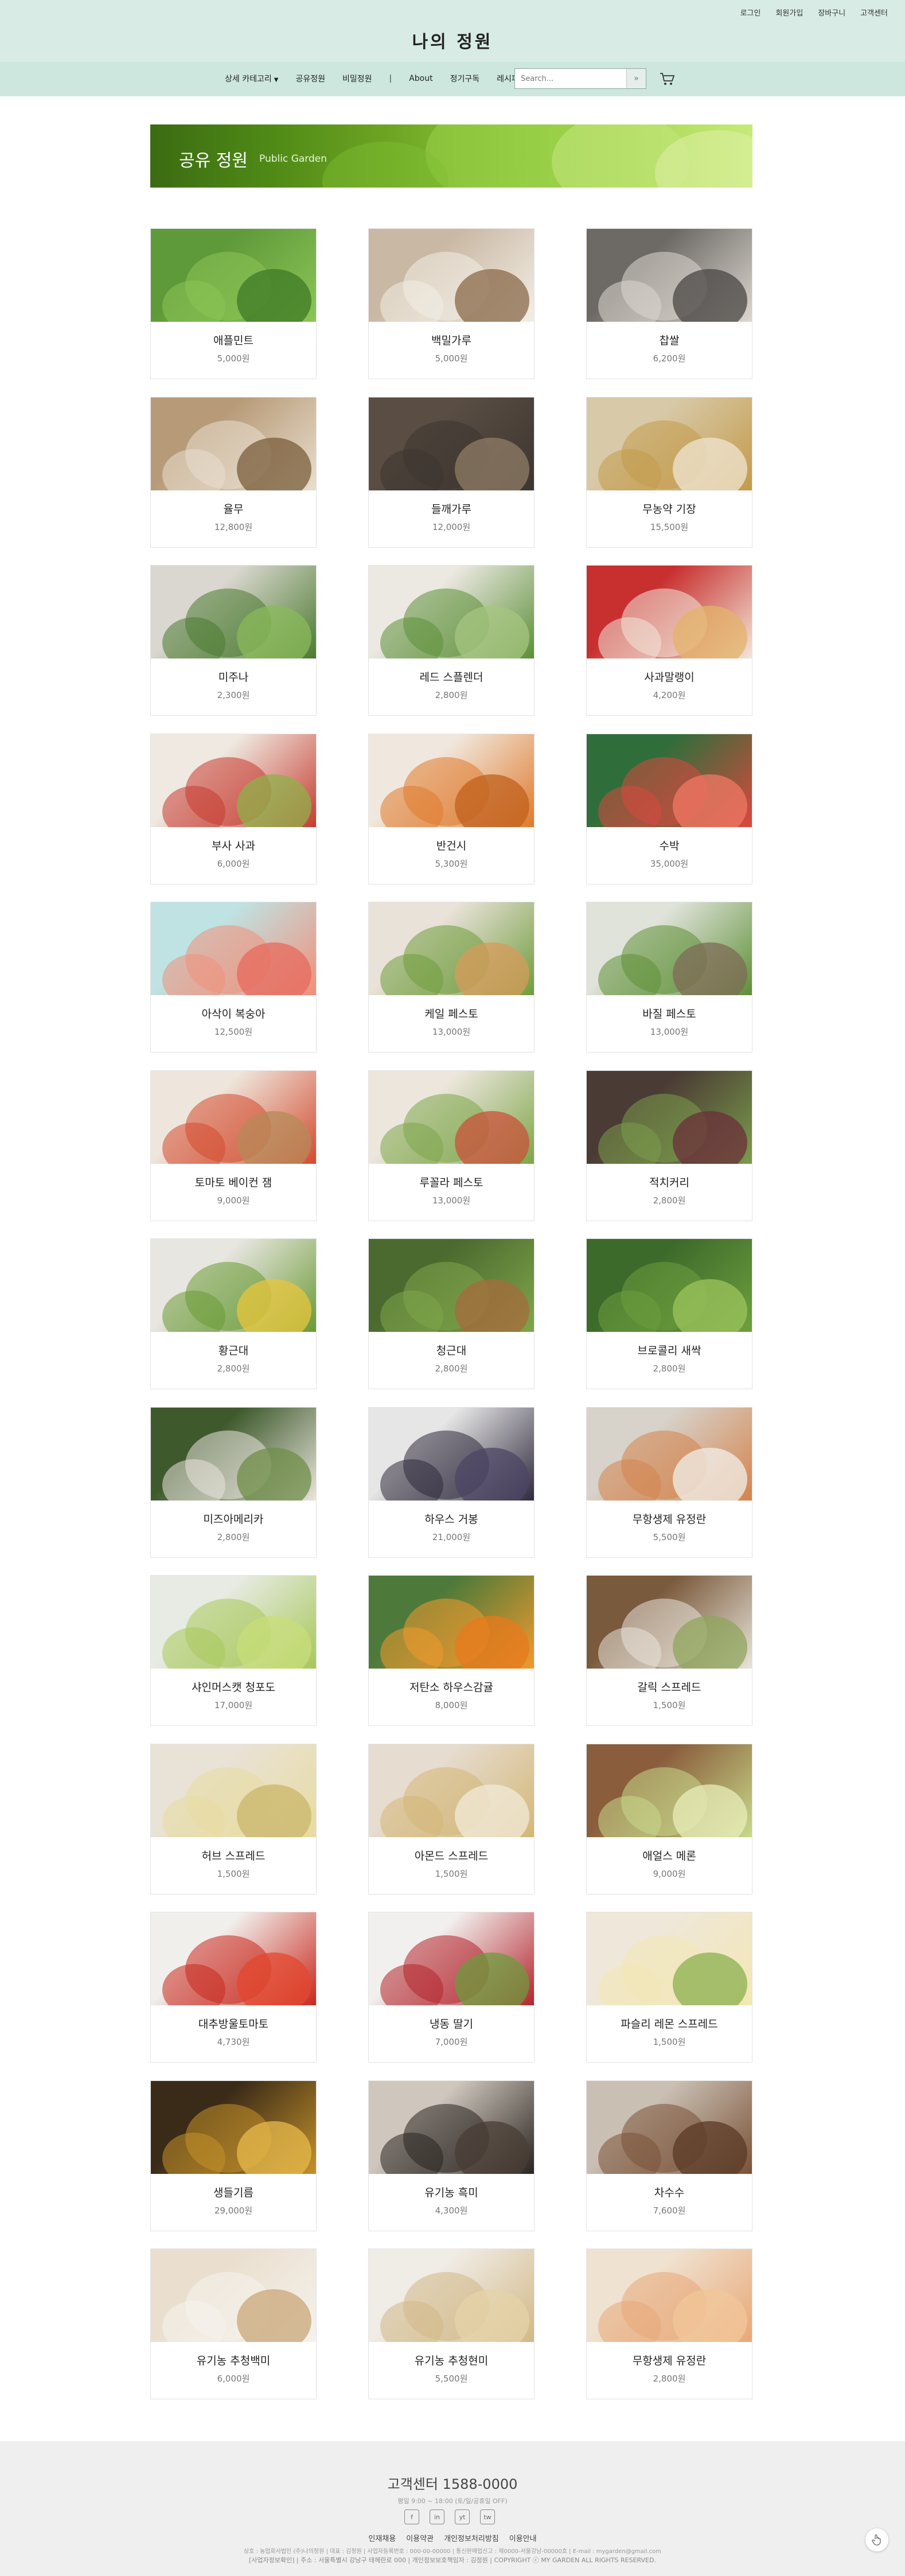 The height and width of the screenshot is (2576, 905). What do you see at coordinates (750, 13) in the screenshot?
I see `login-link: 로그인` at bounding box center [750, 13].